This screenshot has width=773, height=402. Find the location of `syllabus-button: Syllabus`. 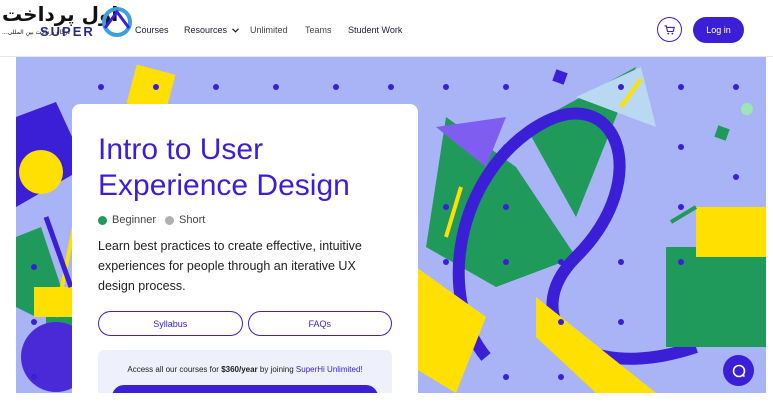

syllabus-button: Syllabus is located at coordinates (170, 323).